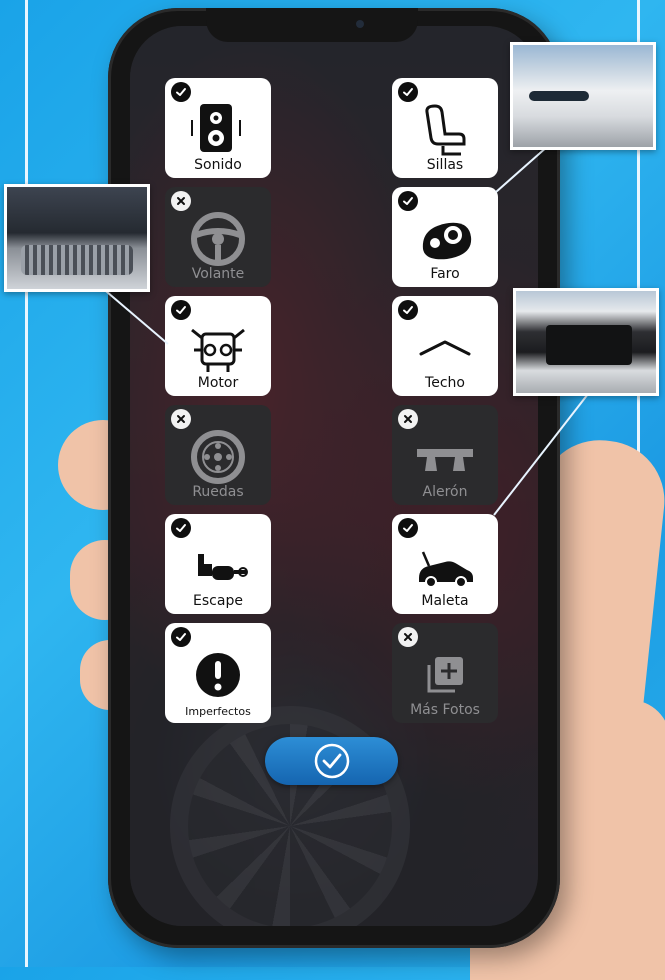 The height and width of the screenshot is (980, 665). I want to click on trunk-opening, so click(589, 345).